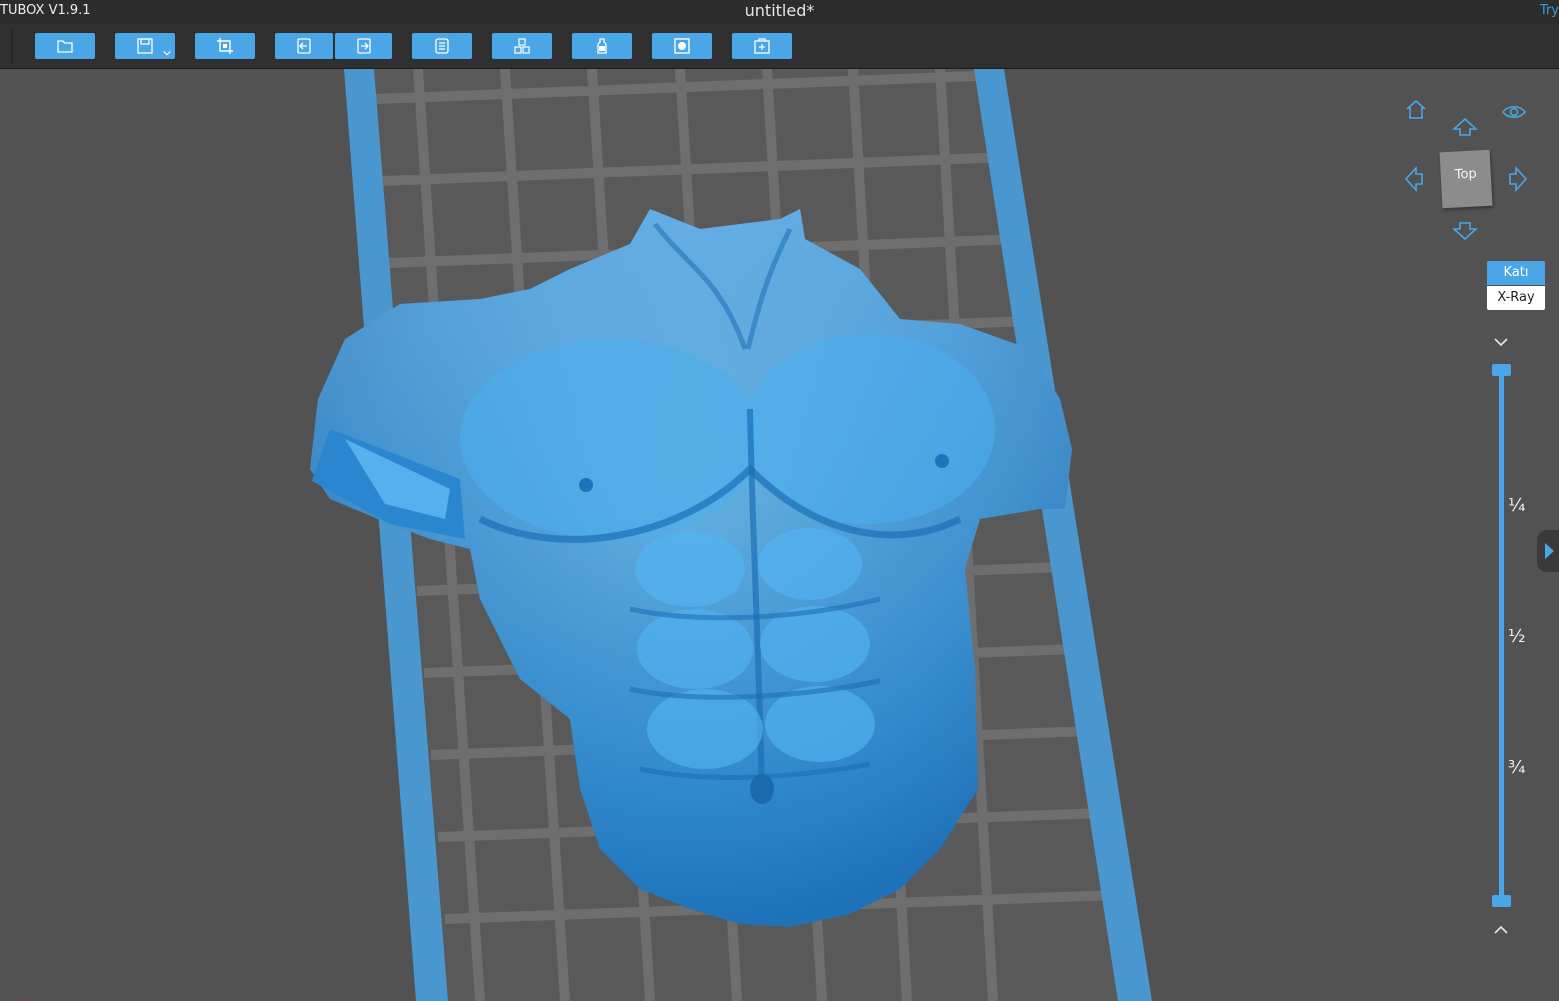  What do you see at coordinates (1501, 930) in the screenshot?
I see `chevron-up-icon` at bounding box center [1501, 930].